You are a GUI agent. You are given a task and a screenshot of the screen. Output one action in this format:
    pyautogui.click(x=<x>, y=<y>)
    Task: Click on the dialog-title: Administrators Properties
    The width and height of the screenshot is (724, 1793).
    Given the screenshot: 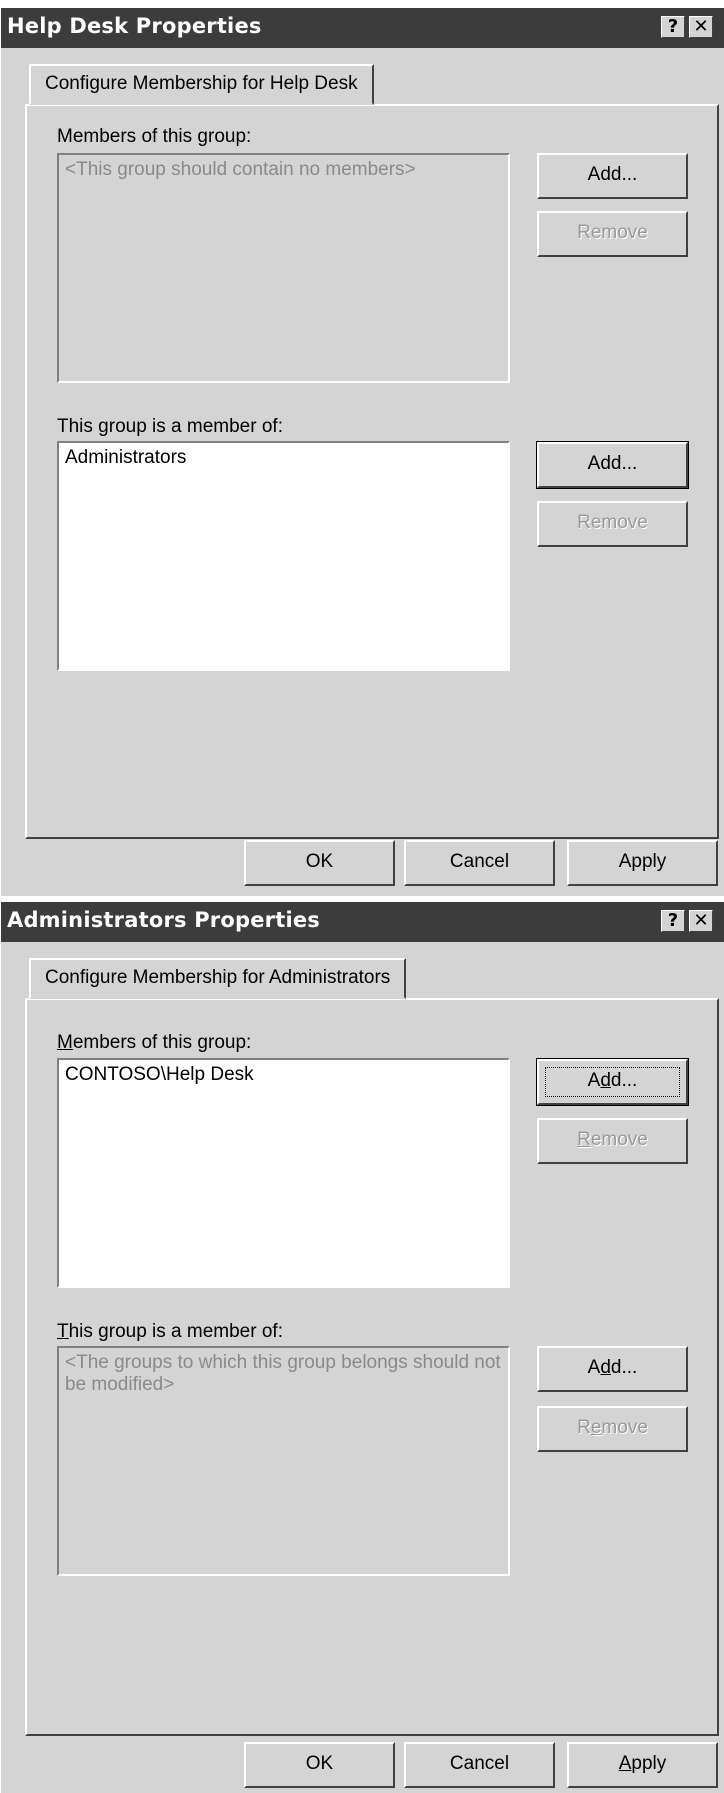 What is the action you would take?
    pyautogui.click(x=163, y=920)
    